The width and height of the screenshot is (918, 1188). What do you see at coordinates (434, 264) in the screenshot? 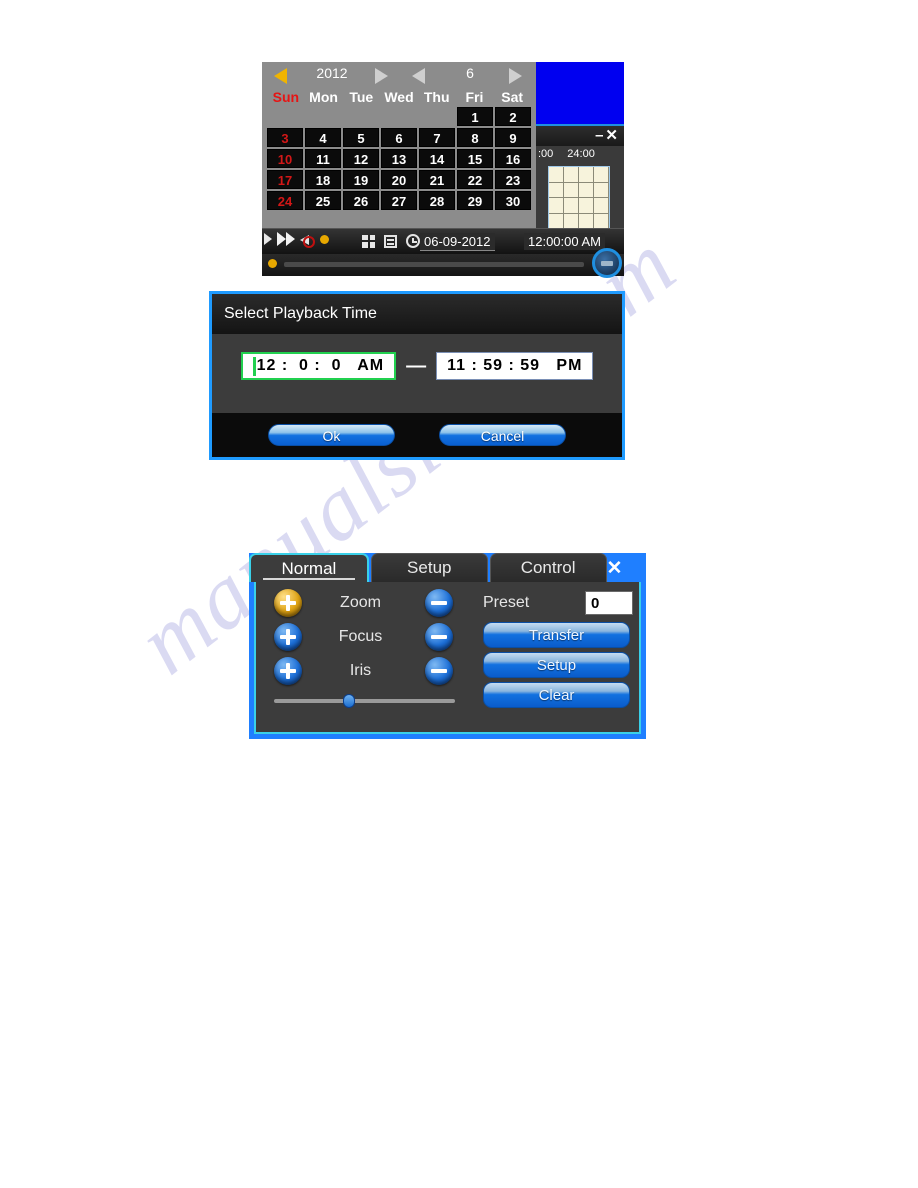
I see `progress-track` at bounding box center [434, 264].